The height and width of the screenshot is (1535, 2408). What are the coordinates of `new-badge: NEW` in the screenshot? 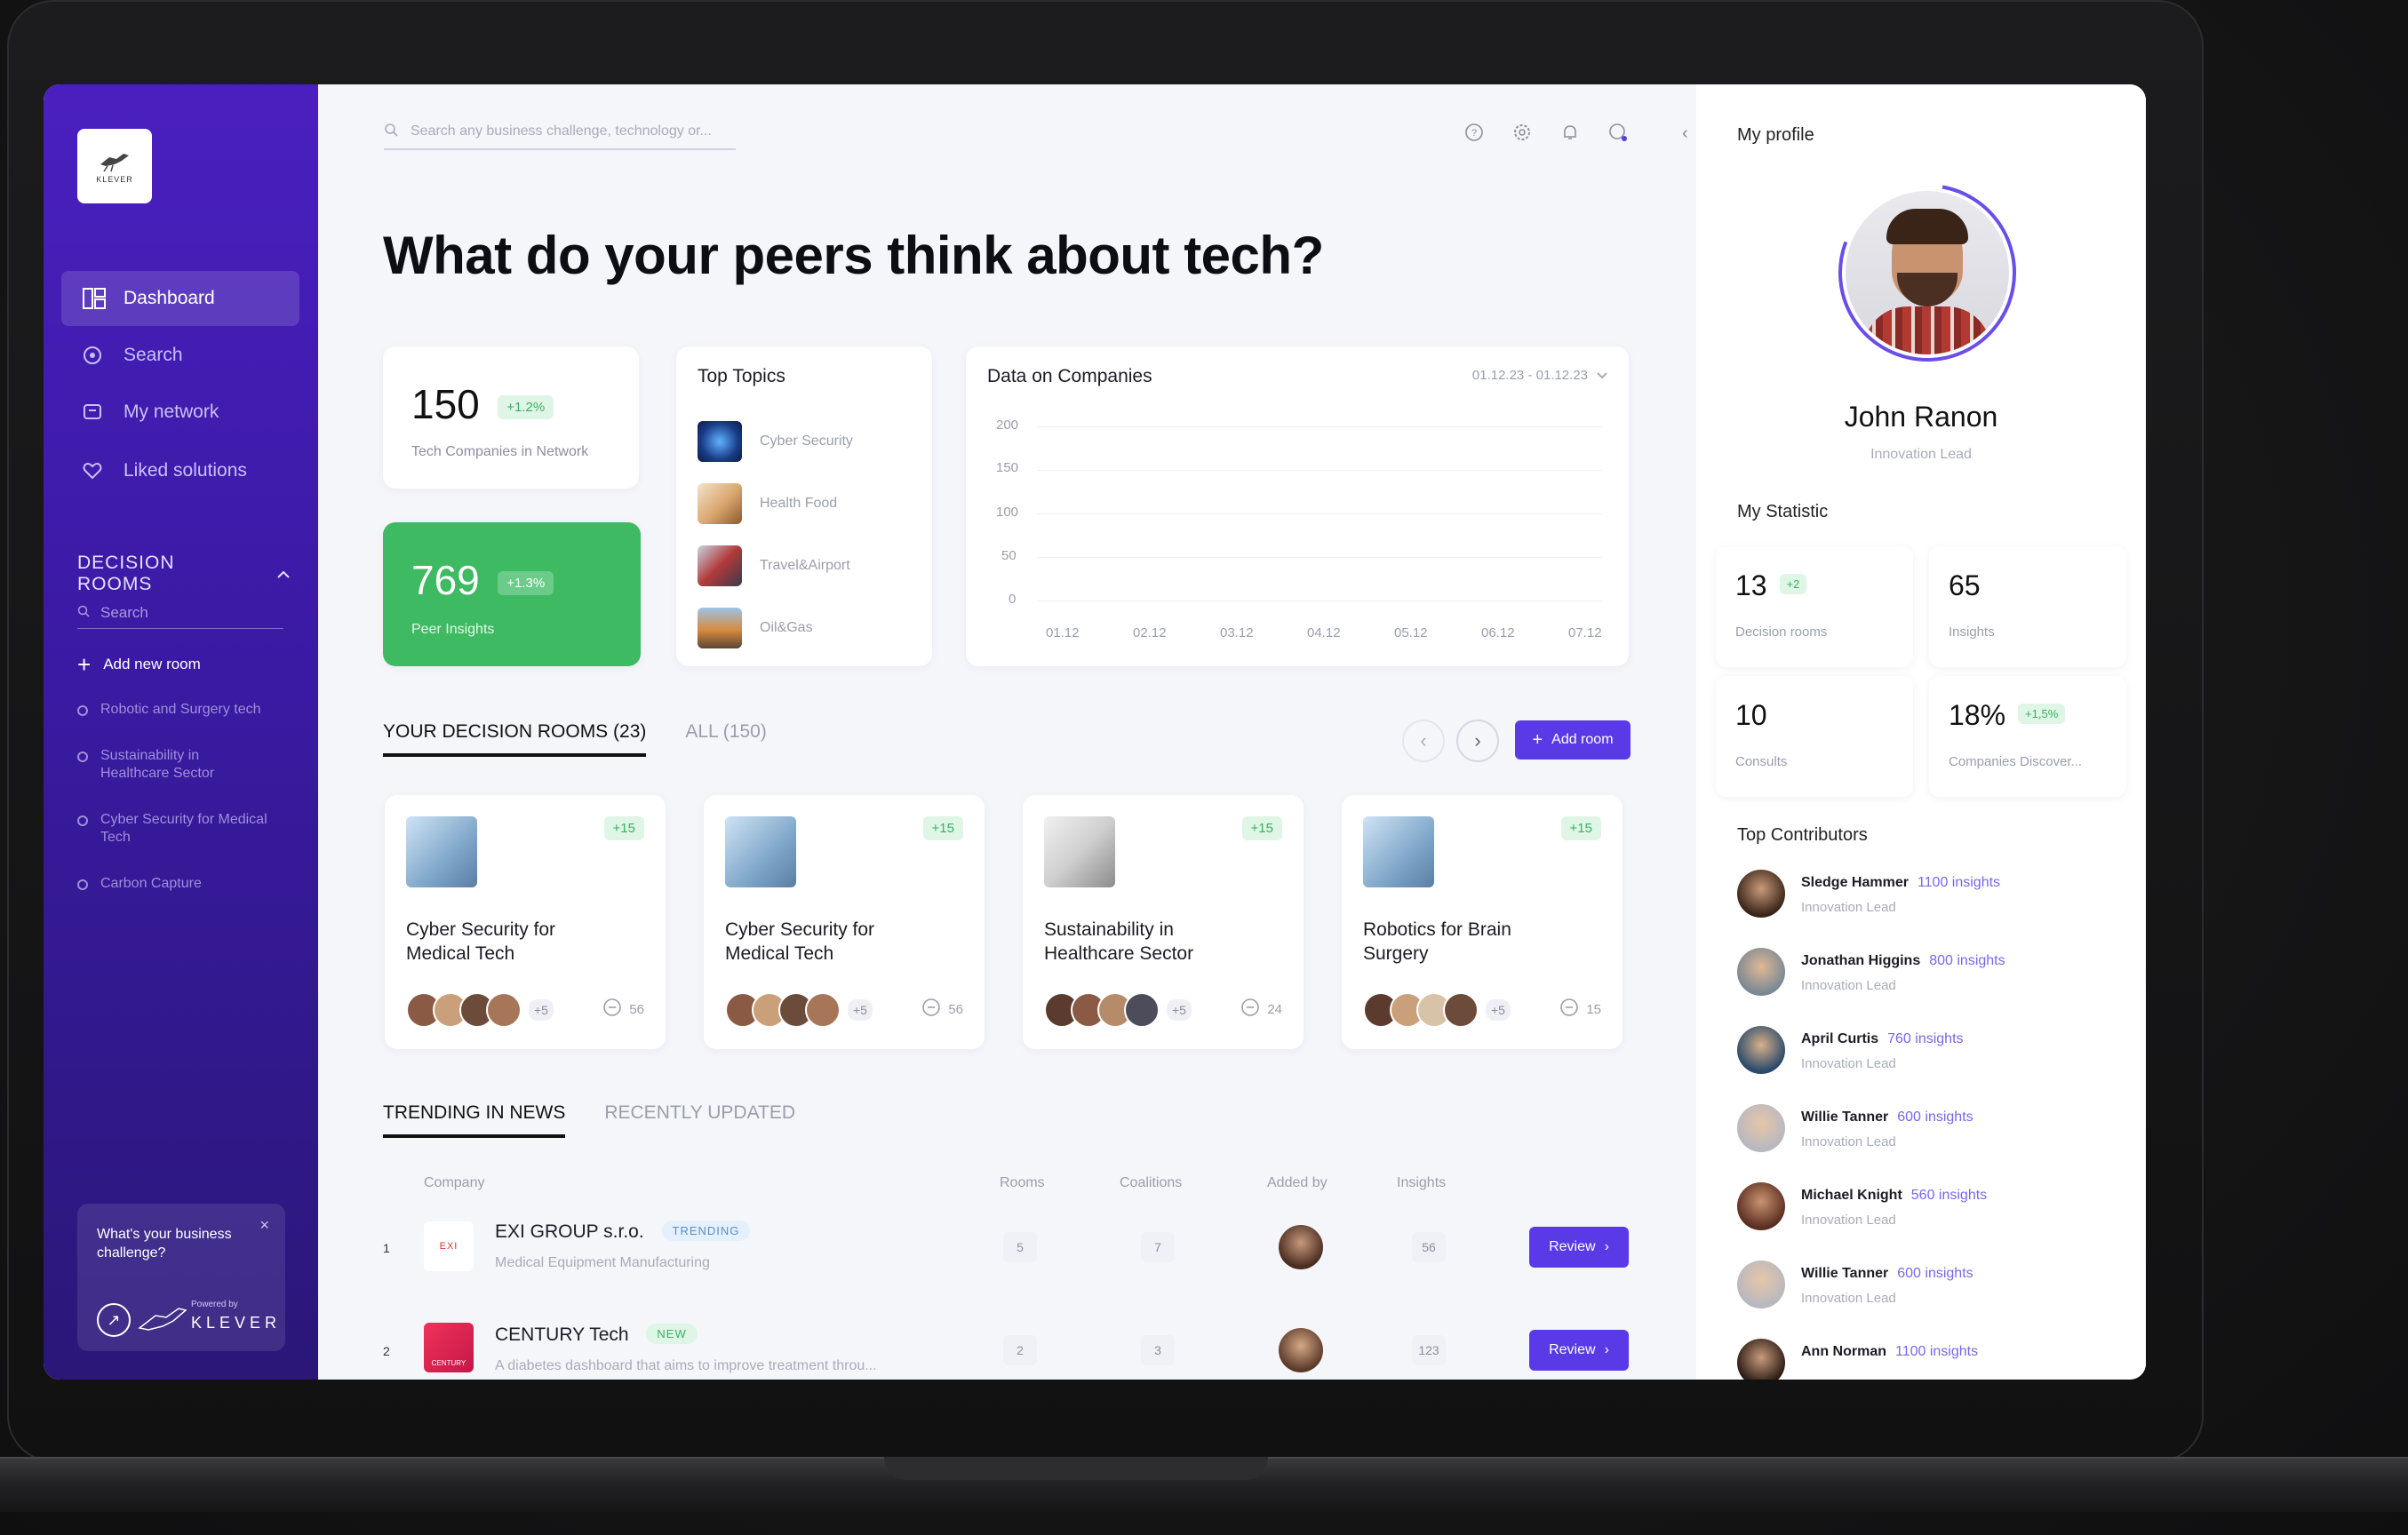 It's located at (672, 1333).